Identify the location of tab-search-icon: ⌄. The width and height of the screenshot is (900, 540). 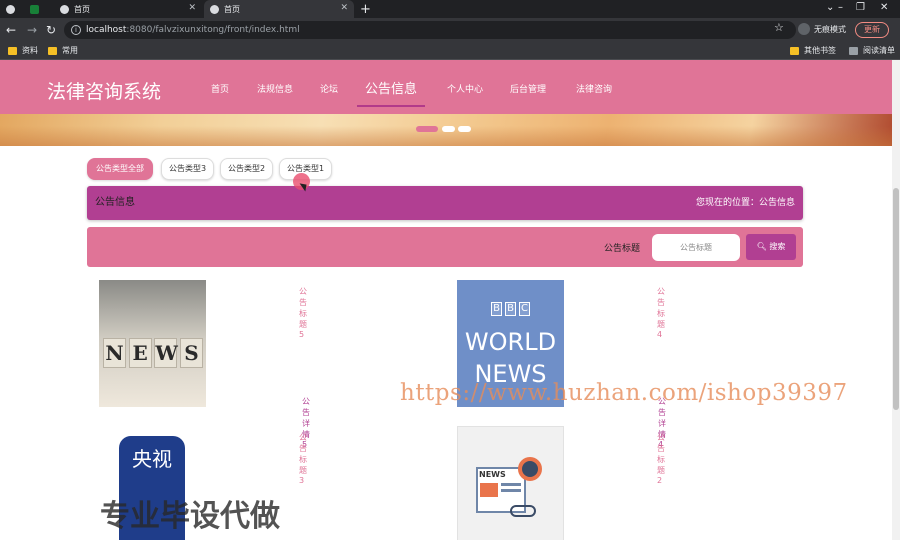
(830, 7).